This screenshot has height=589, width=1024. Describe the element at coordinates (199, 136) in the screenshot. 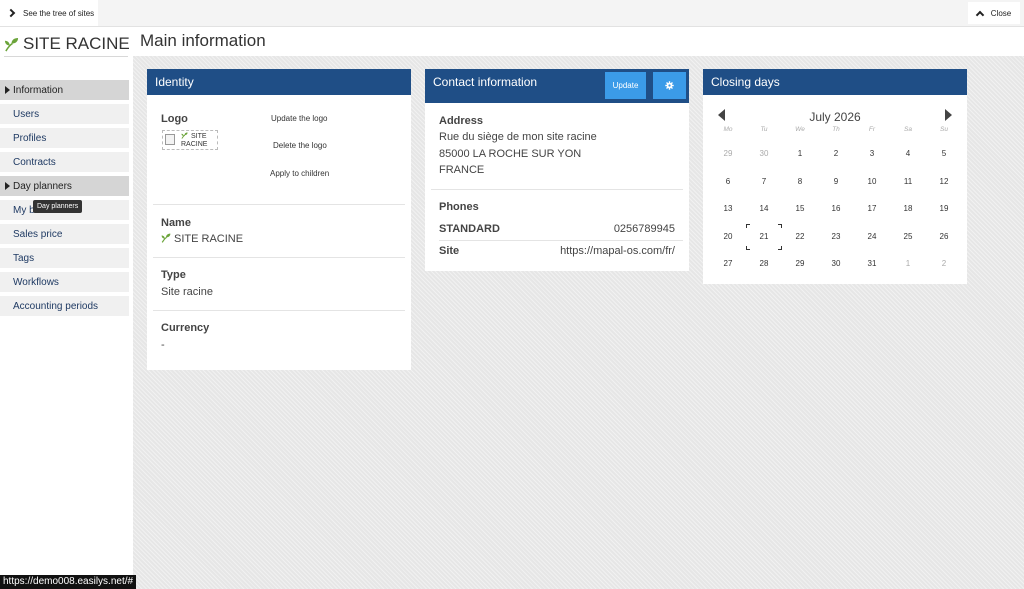

I see `logo-alt-line1: SITE` at that location.